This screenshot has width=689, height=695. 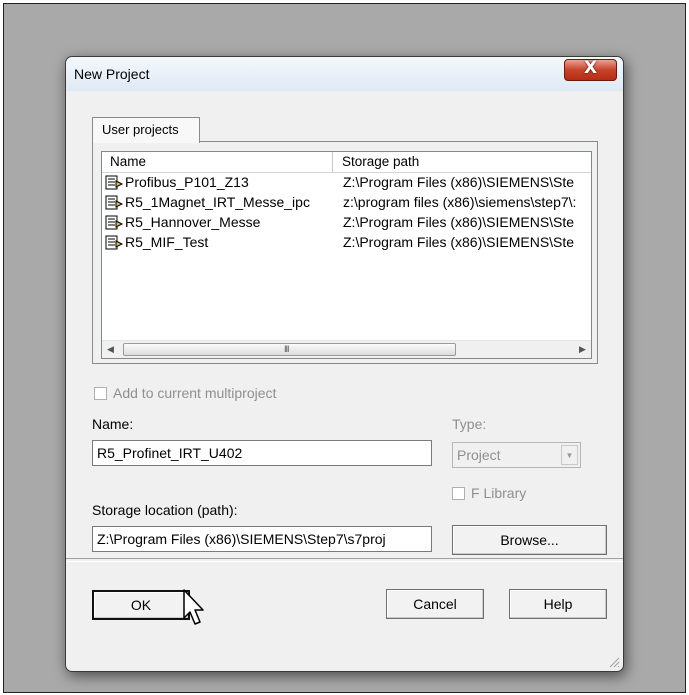 I want to click on scroll-left-arrow-icon: ◀, so click(x=110, y=349).